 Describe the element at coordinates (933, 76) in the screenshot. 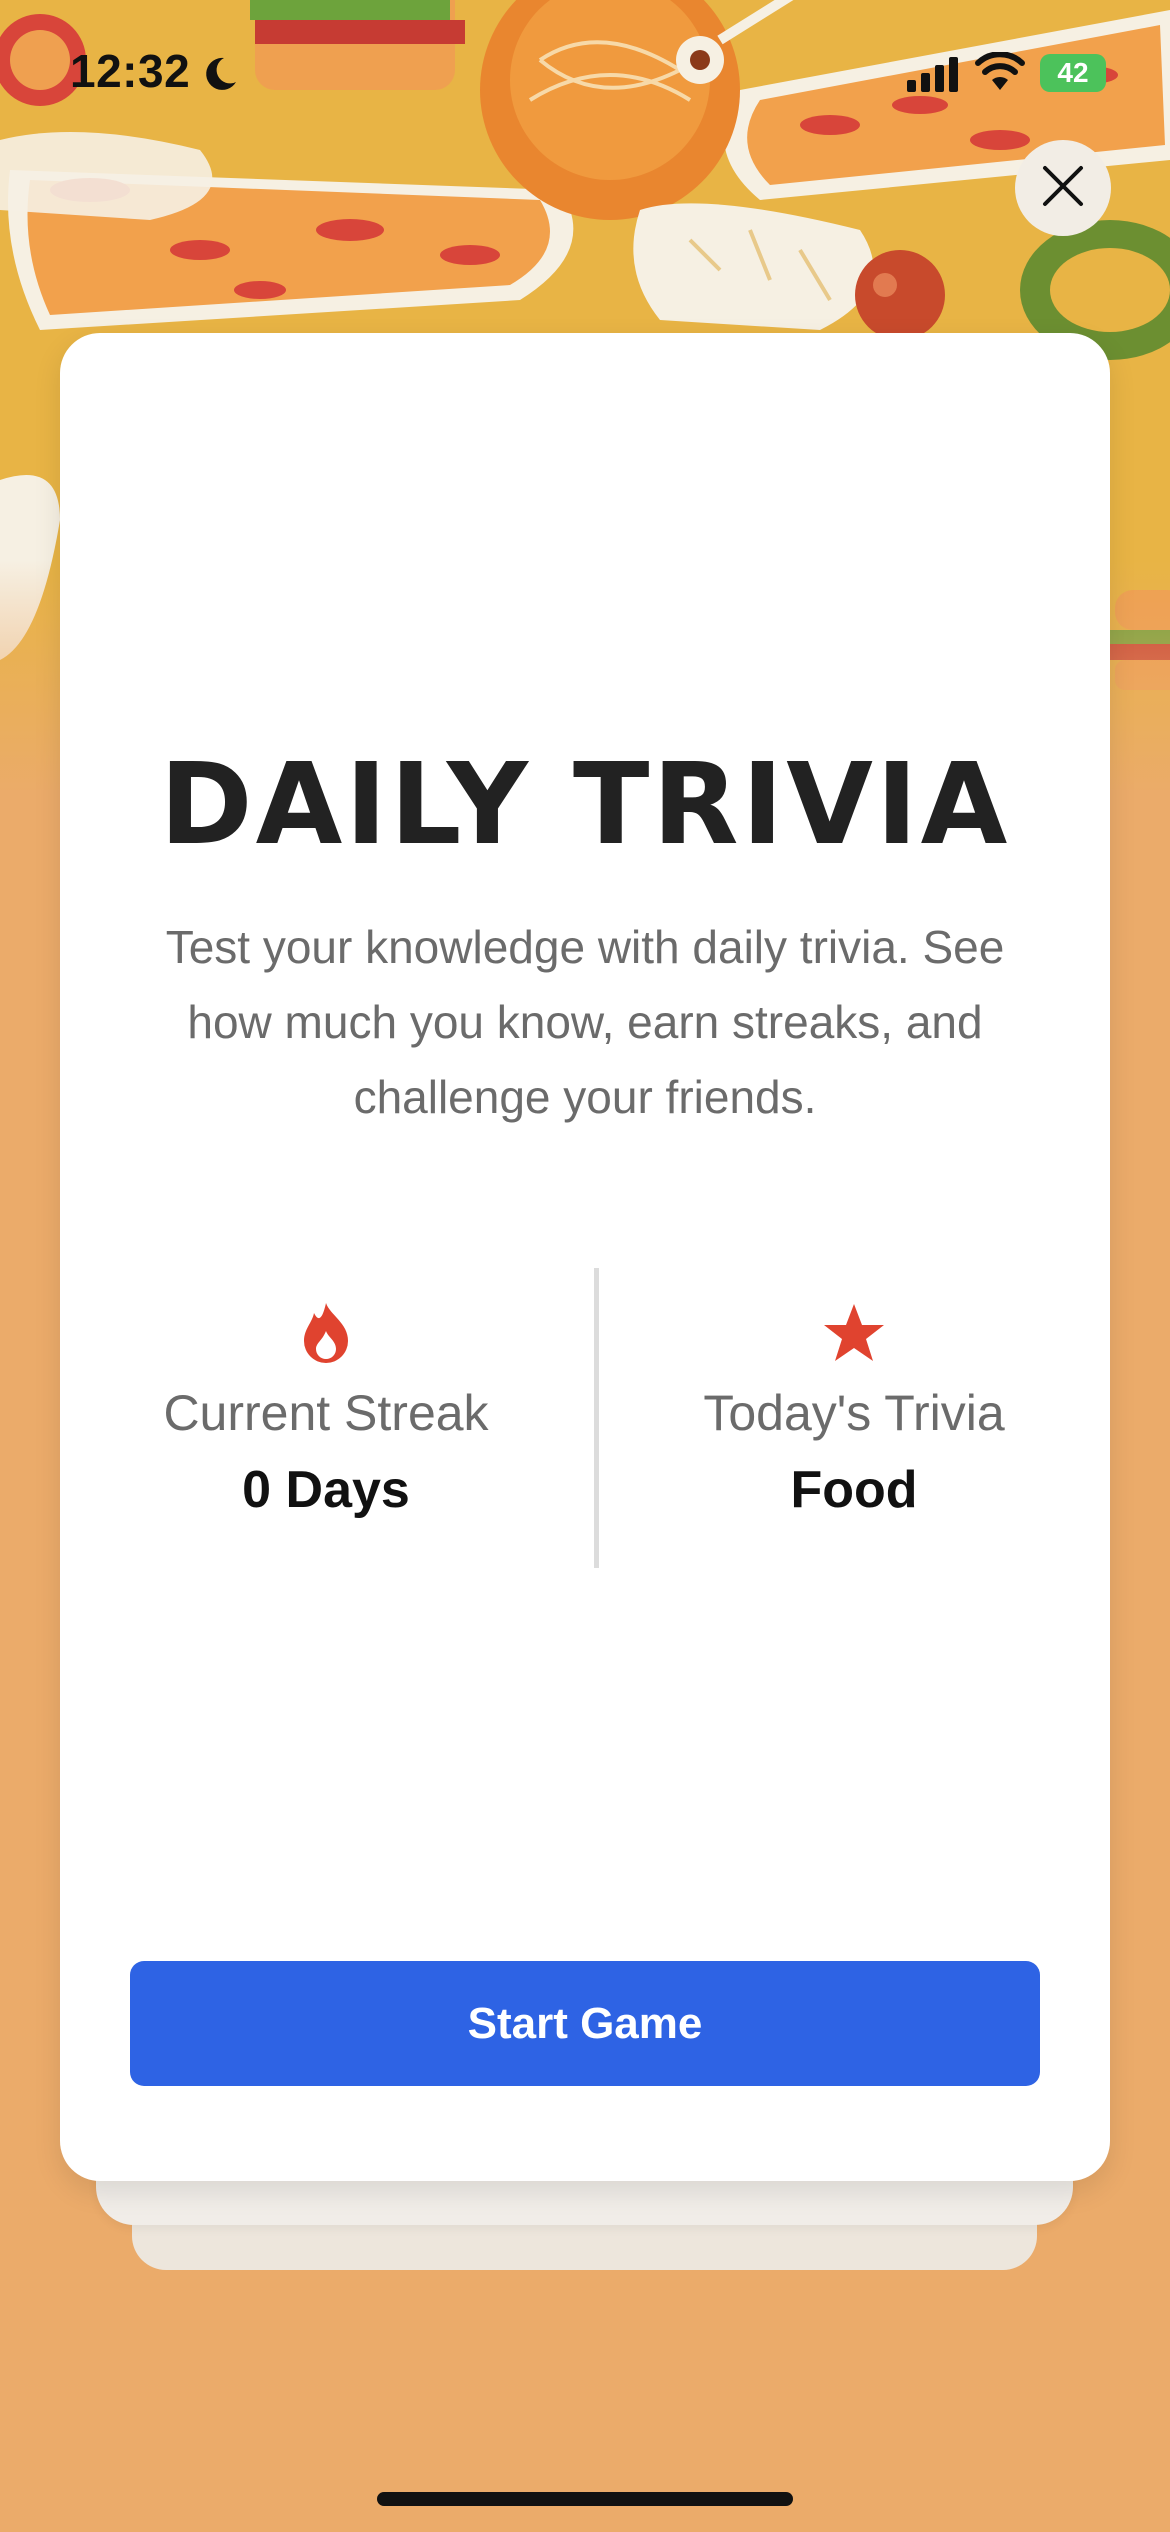

I see `cellular-signal-icon` at that location.